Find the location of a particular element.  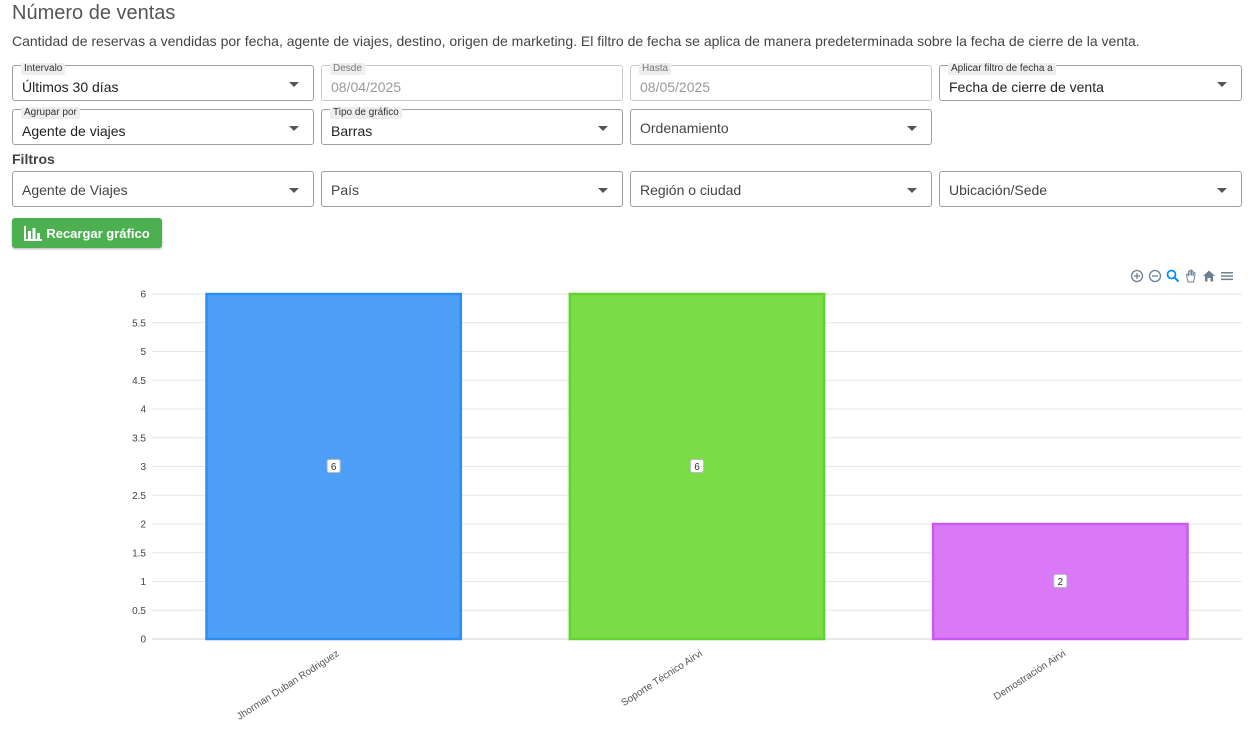

tipo-grafico-label: Tipo de gráfico is located at coordinates (366, 113).